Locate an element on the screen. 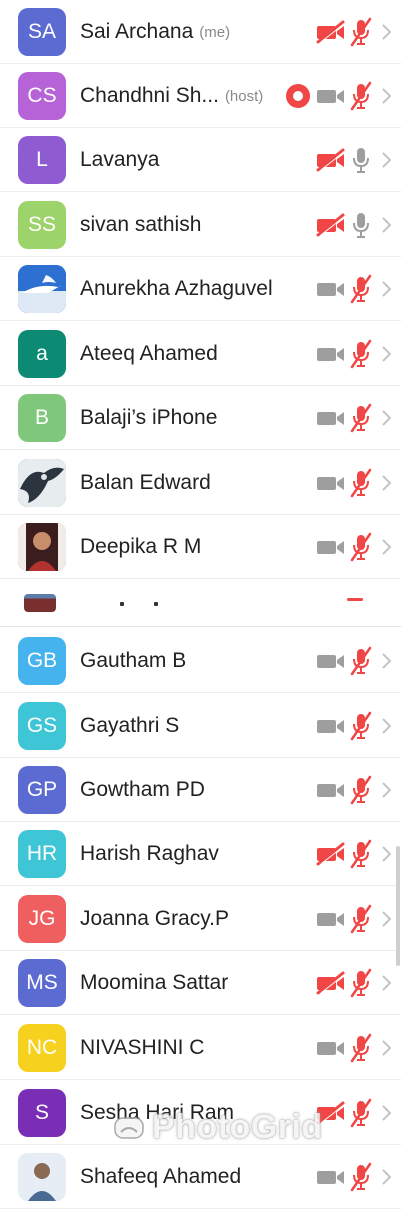  avatar-initials: B is located at coordinates (41, 417).